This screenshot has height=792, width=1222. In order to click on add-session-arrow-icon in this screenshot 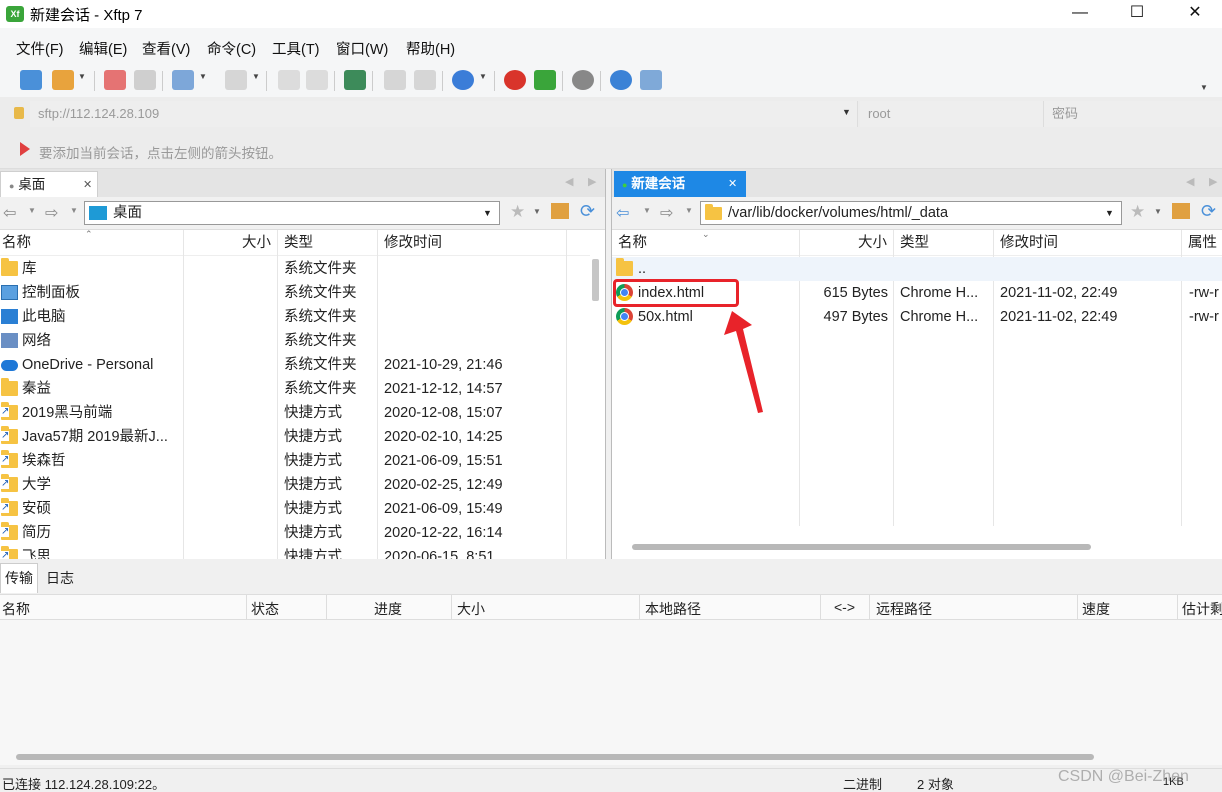, I will do `click(25, 149)`.